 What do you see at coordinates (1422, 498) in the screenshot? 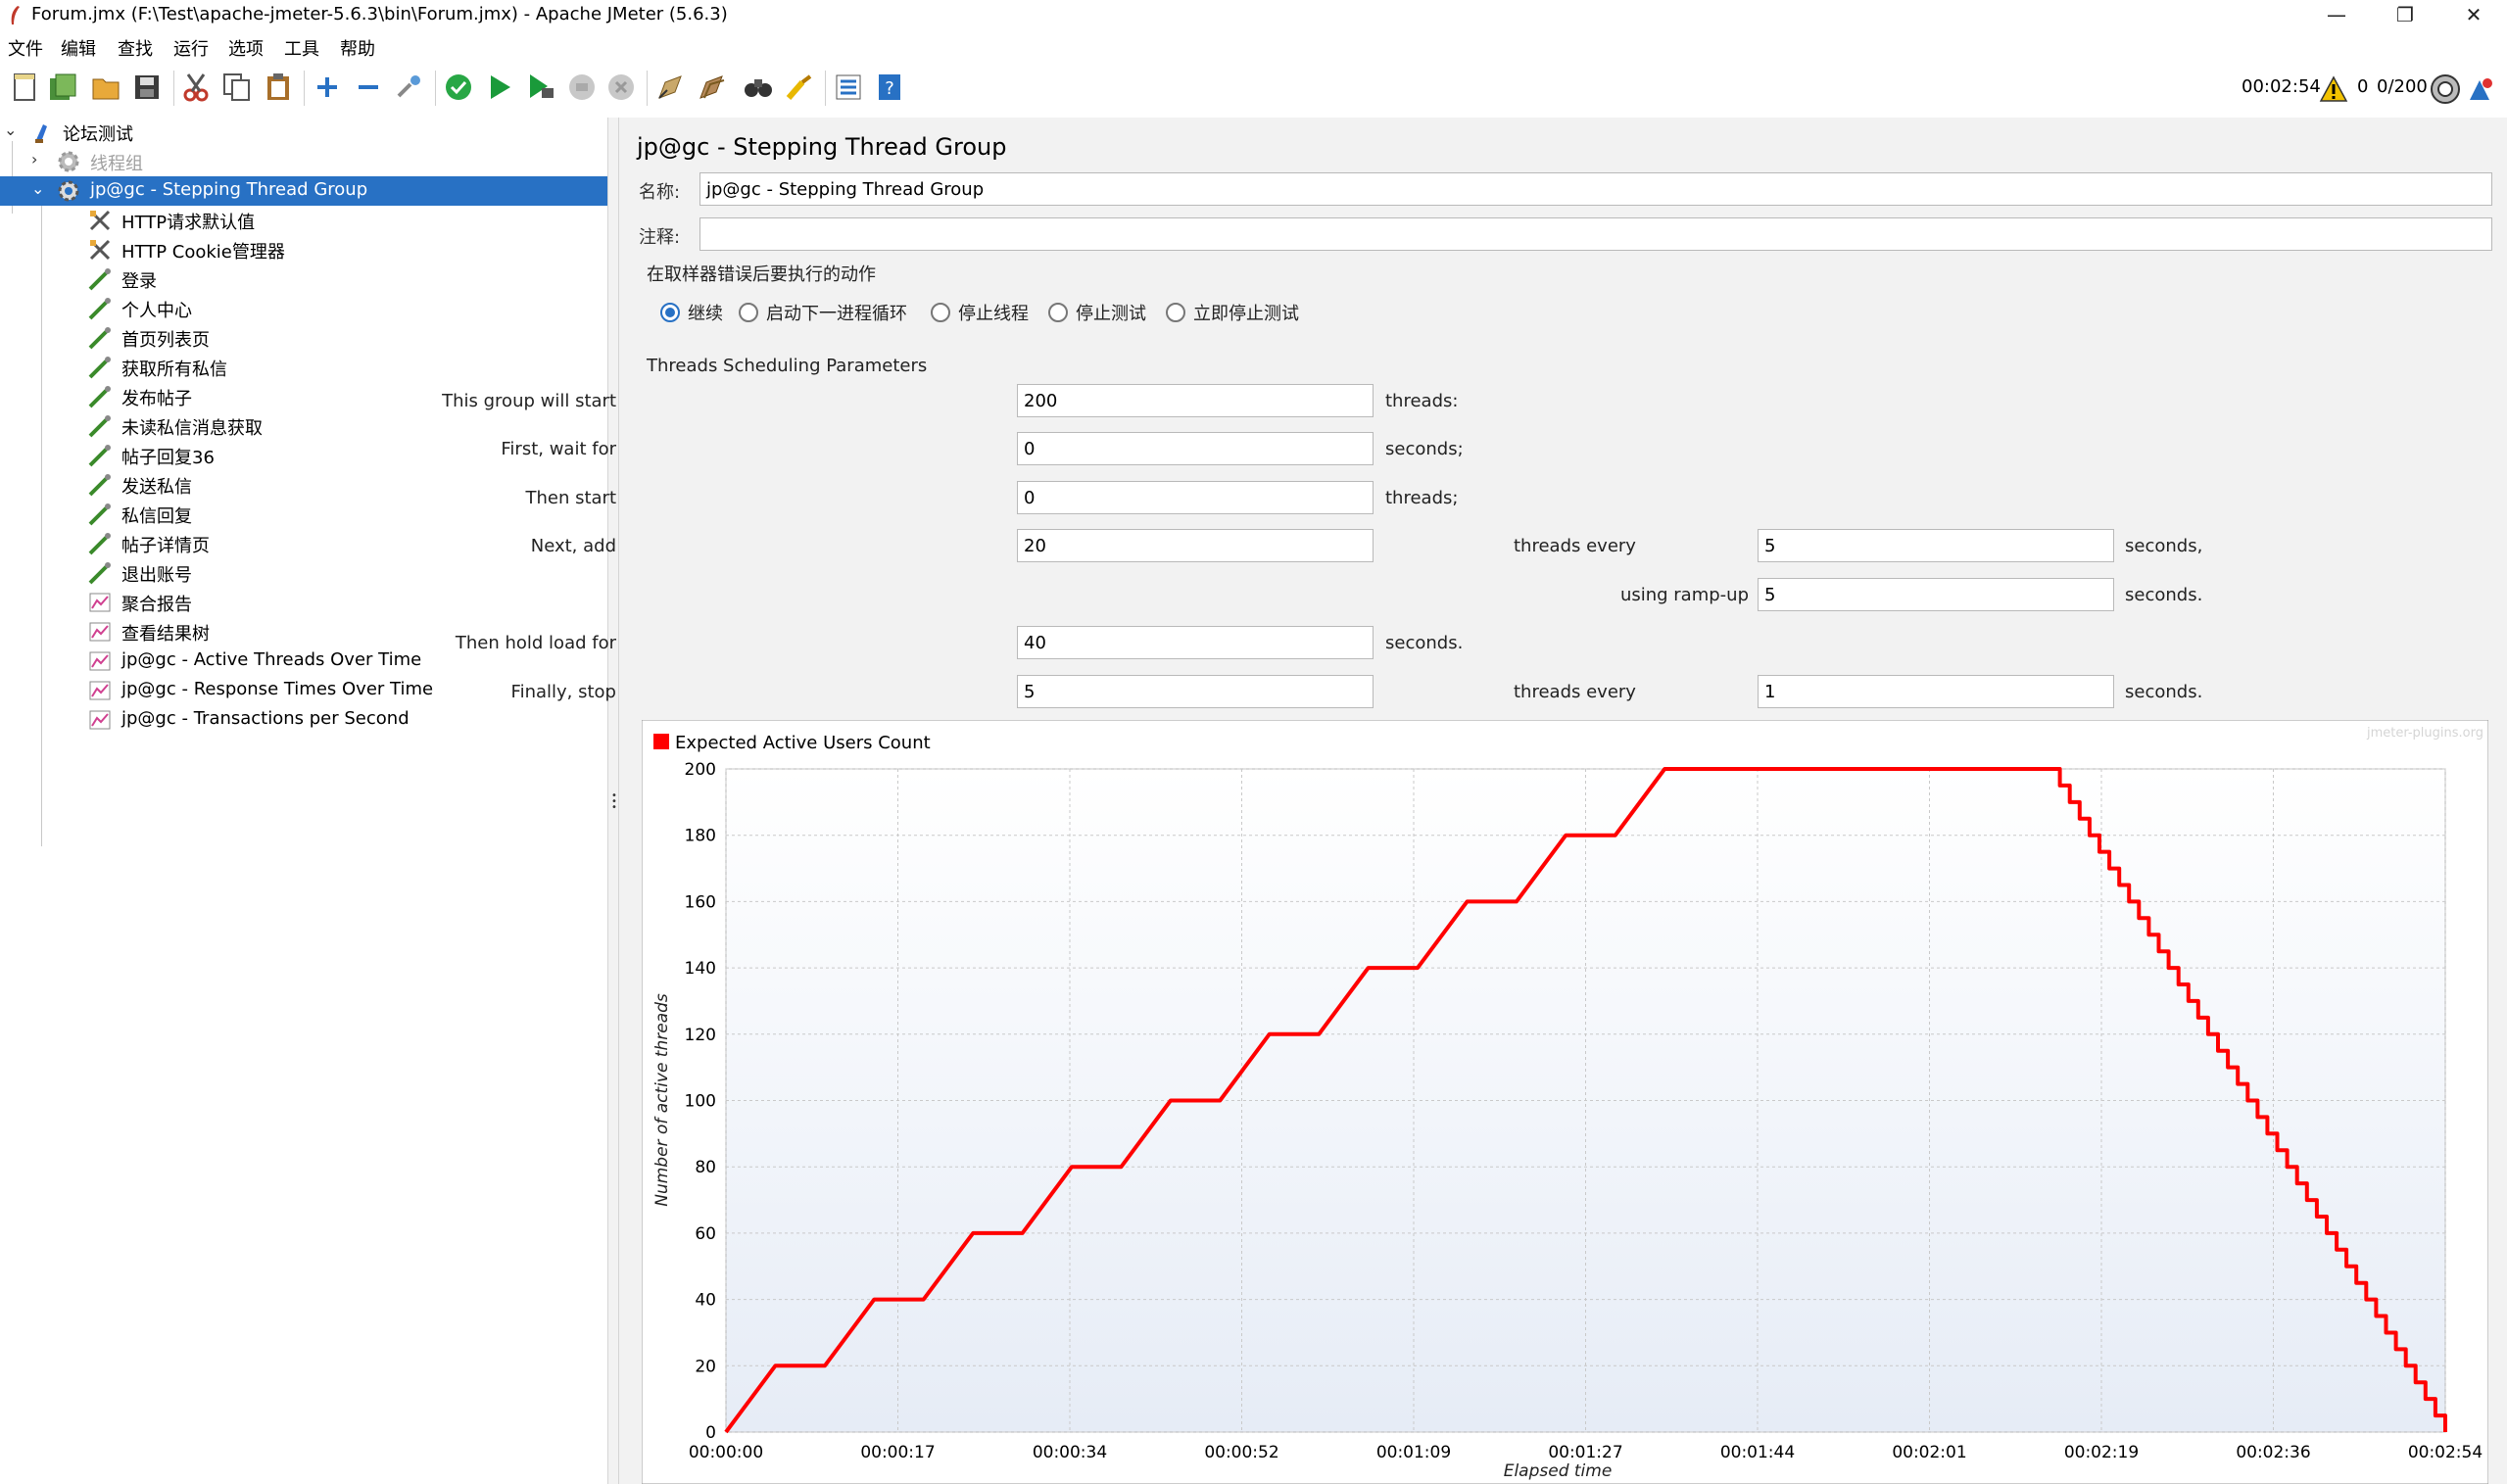
I see `then-start-unit: threads;` at bounding box center [1422, 498].